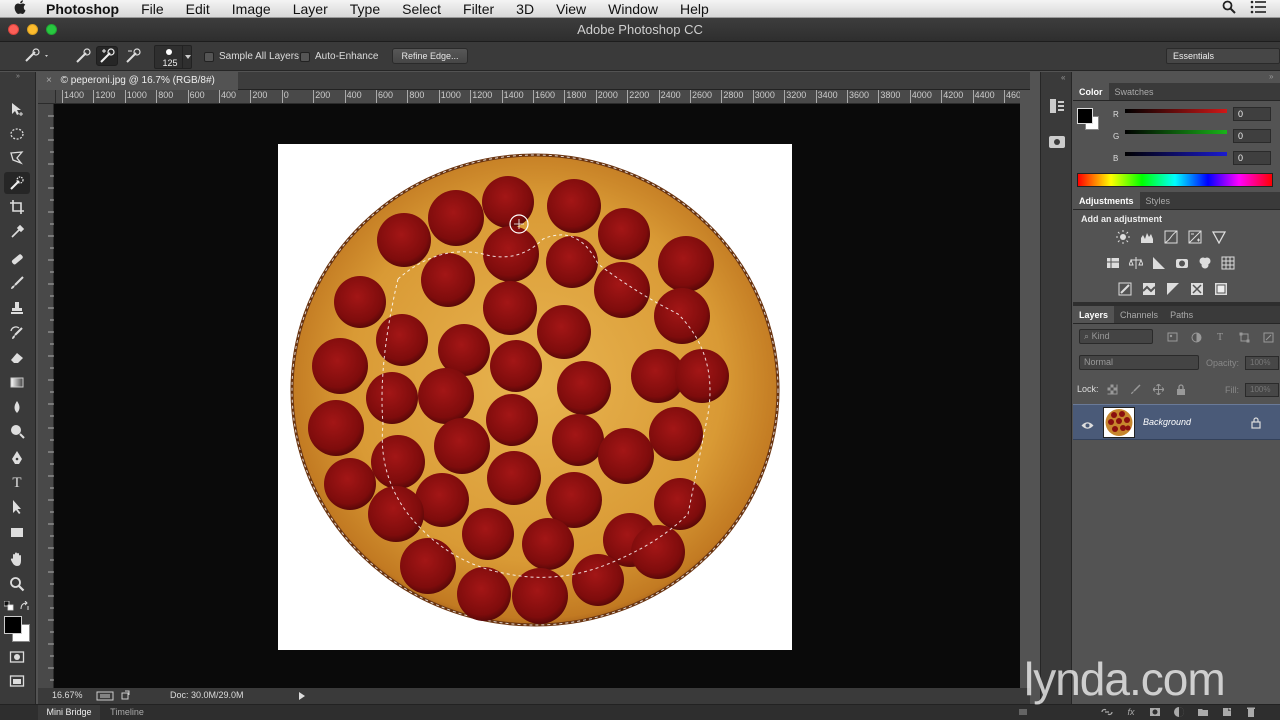 The height and width of the screenshot is (720, 1280). Describe the element at coordinates (1106, 200) in the screenshot. I see `tab-adjustments: Adjustments` at that location.